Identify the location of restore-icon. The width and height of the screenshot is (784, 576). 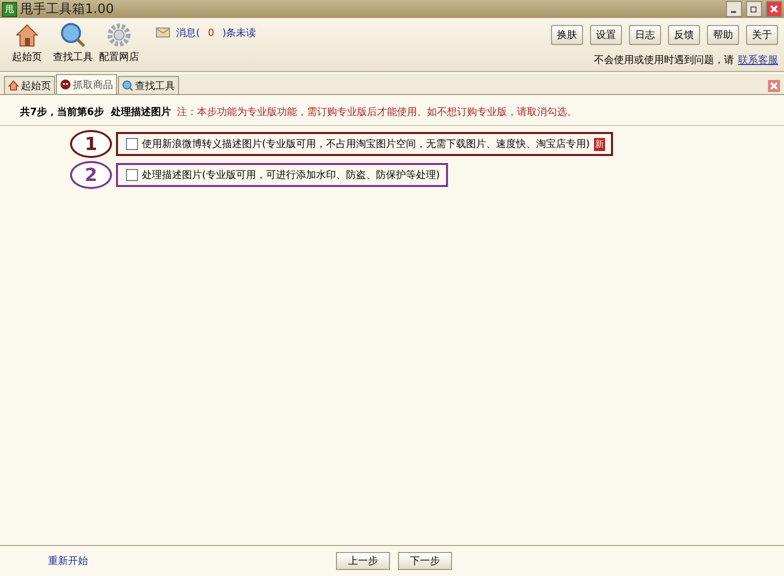
(754, 9).